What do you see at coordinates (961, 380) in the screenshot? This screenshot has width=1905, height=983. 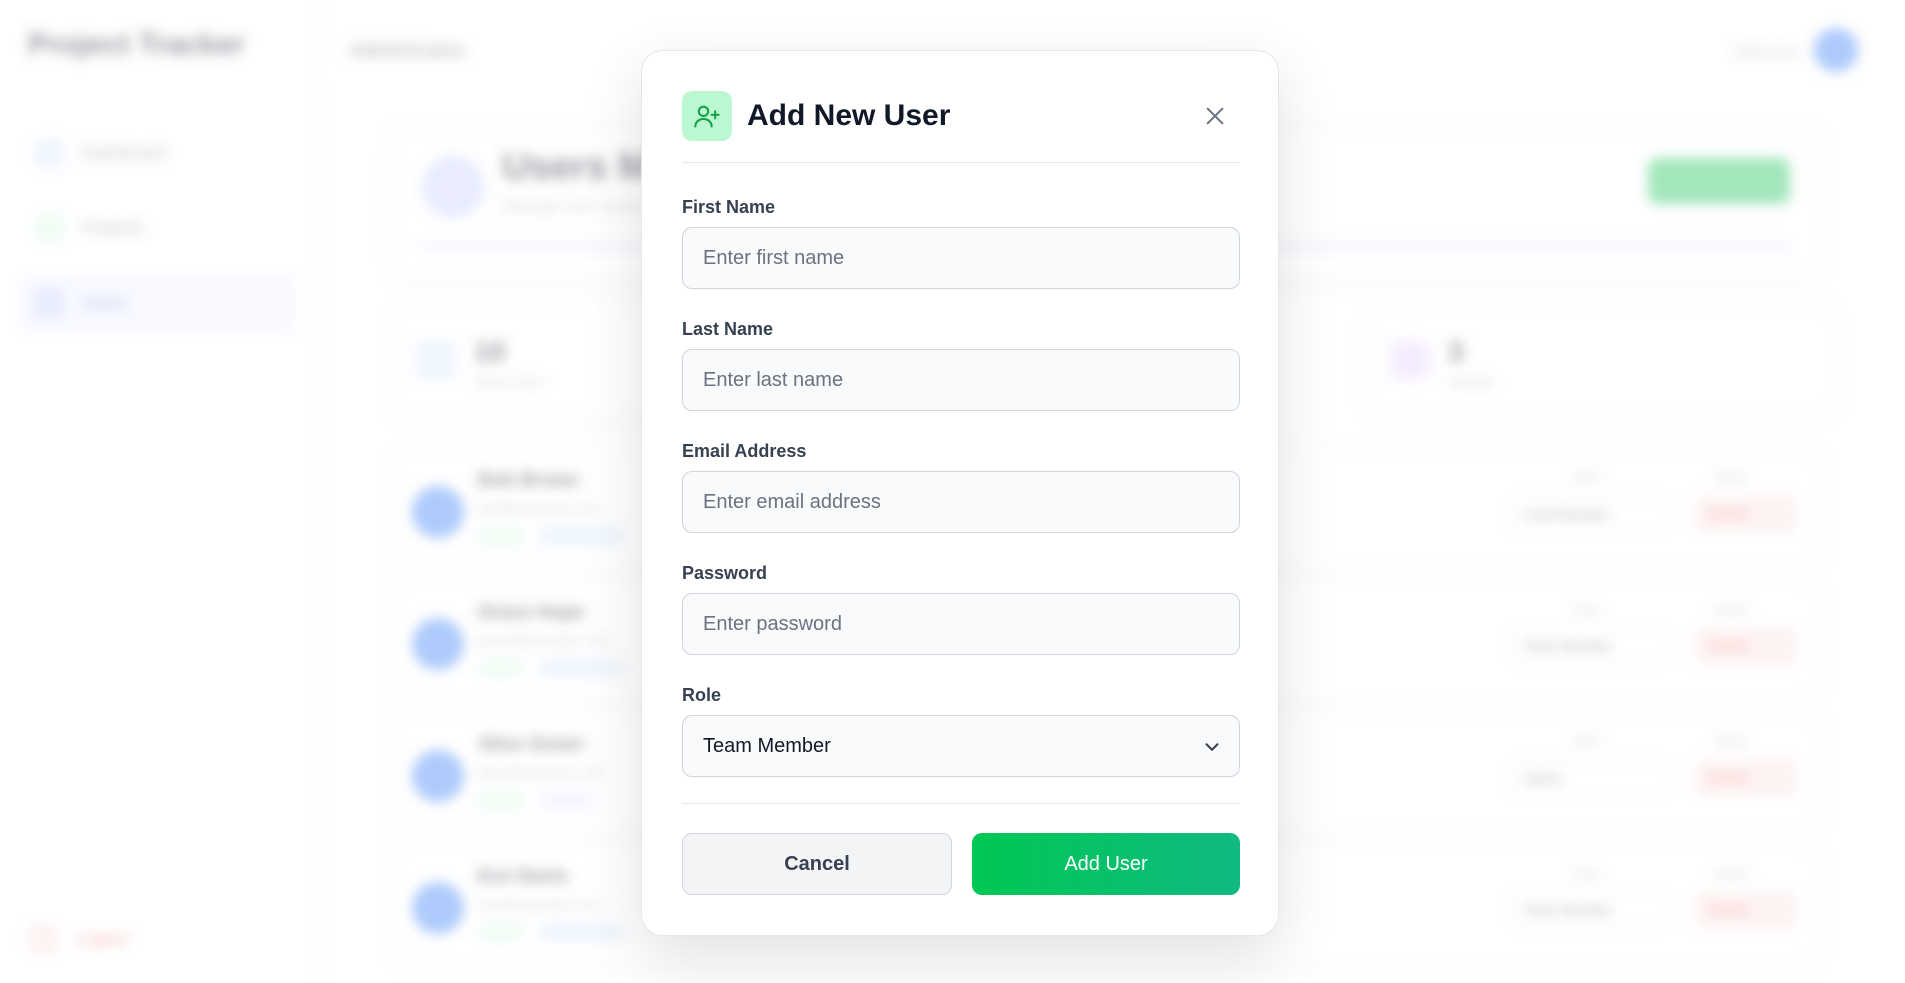 I see `last-name-input` at bounding box center [961, 380].